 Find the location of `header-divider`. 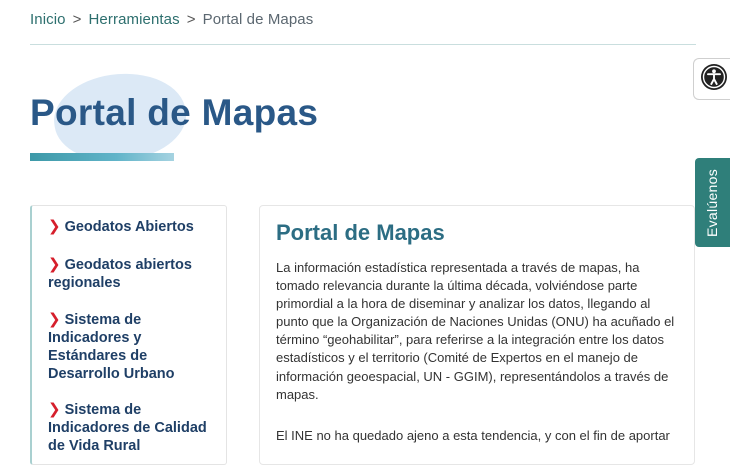

header-divider is located at coordinates (363, 44).